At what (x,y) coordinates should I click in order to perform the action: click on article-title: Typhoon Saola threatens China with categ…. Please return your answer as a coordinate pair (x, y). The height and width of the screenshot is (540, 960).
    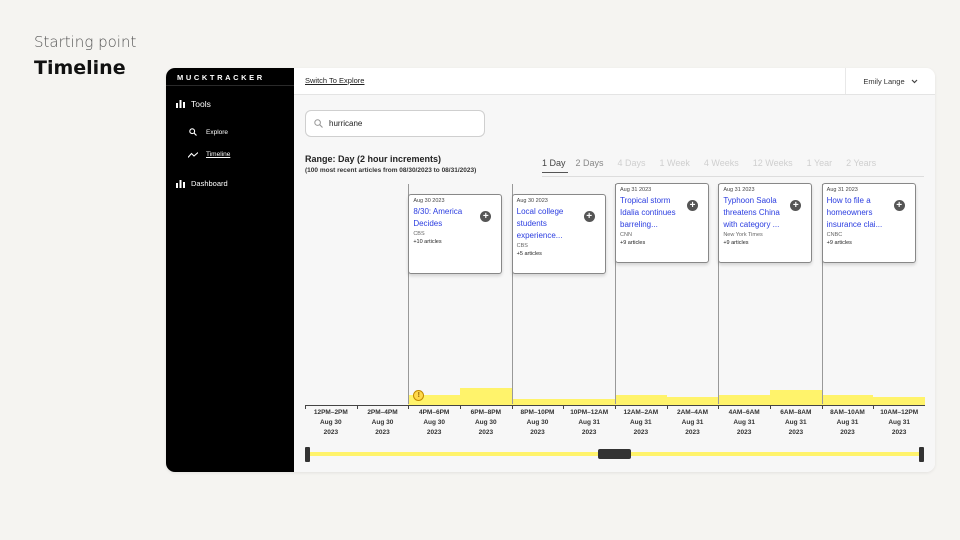
    Looking at the image, I should click on (758, 213).